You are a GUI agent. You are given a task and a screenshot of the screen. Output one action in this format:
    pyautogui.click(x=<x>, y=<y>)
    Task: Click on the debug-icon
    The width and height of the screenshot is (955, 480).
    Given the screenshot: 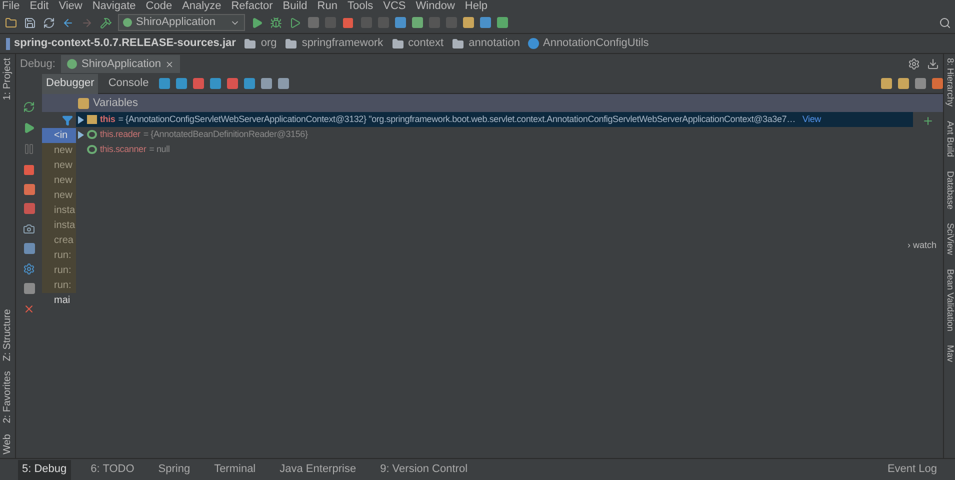 What is the action you would take?
    pyautogui.click(x=276, y=22)
    